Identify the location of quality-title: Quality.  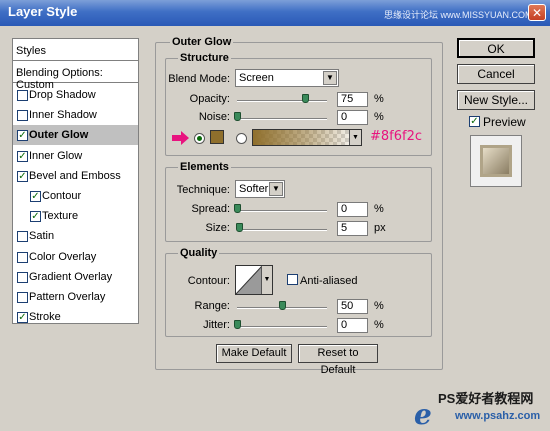
(199, 253).